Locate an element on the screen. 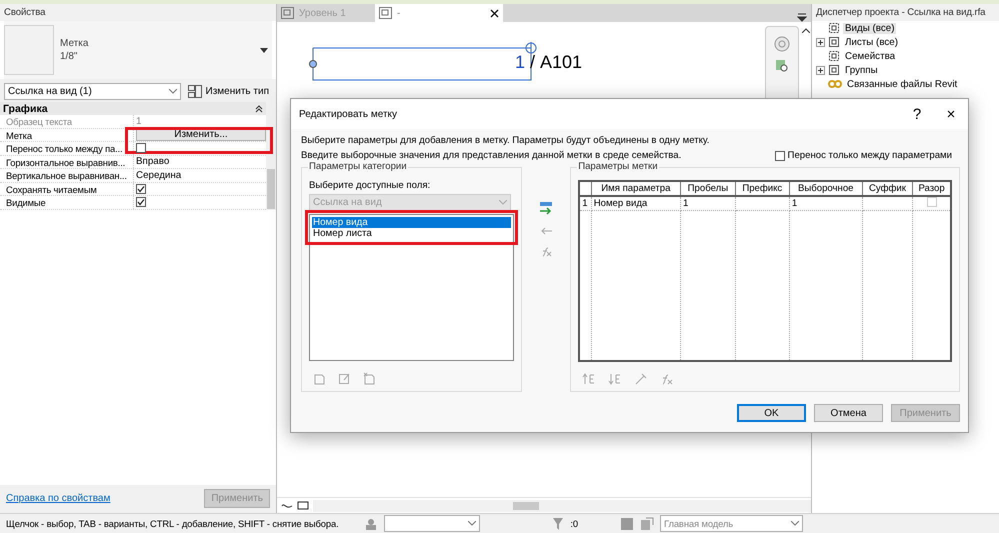  row-number: 1 is located at coordinates (585, 203).